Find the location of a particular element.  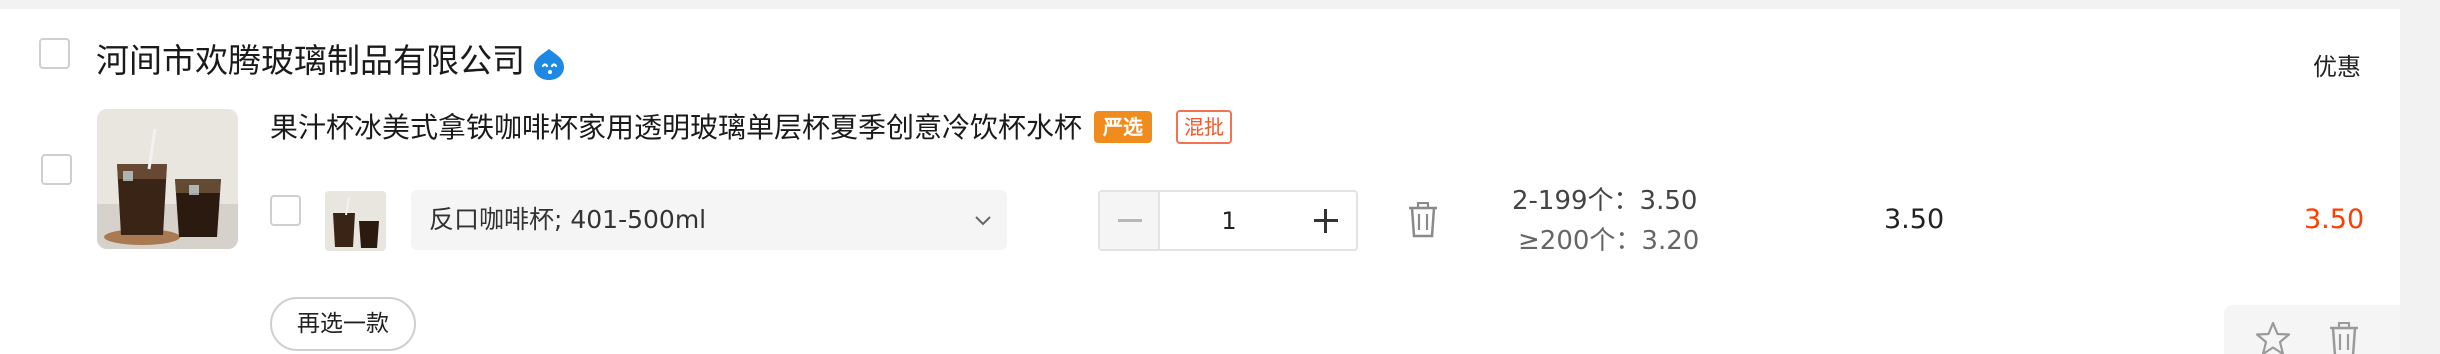

sku-select: 反口咖啡杯; 401-500ml is located at coordinates (709, 220).